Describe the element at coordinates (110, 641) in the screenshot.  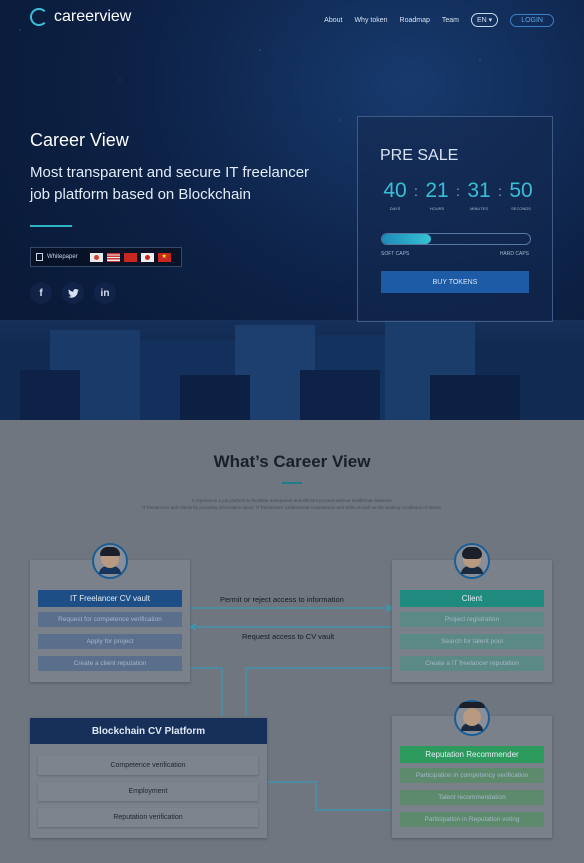
I see `freelancer-row: Apply for project` at that location.